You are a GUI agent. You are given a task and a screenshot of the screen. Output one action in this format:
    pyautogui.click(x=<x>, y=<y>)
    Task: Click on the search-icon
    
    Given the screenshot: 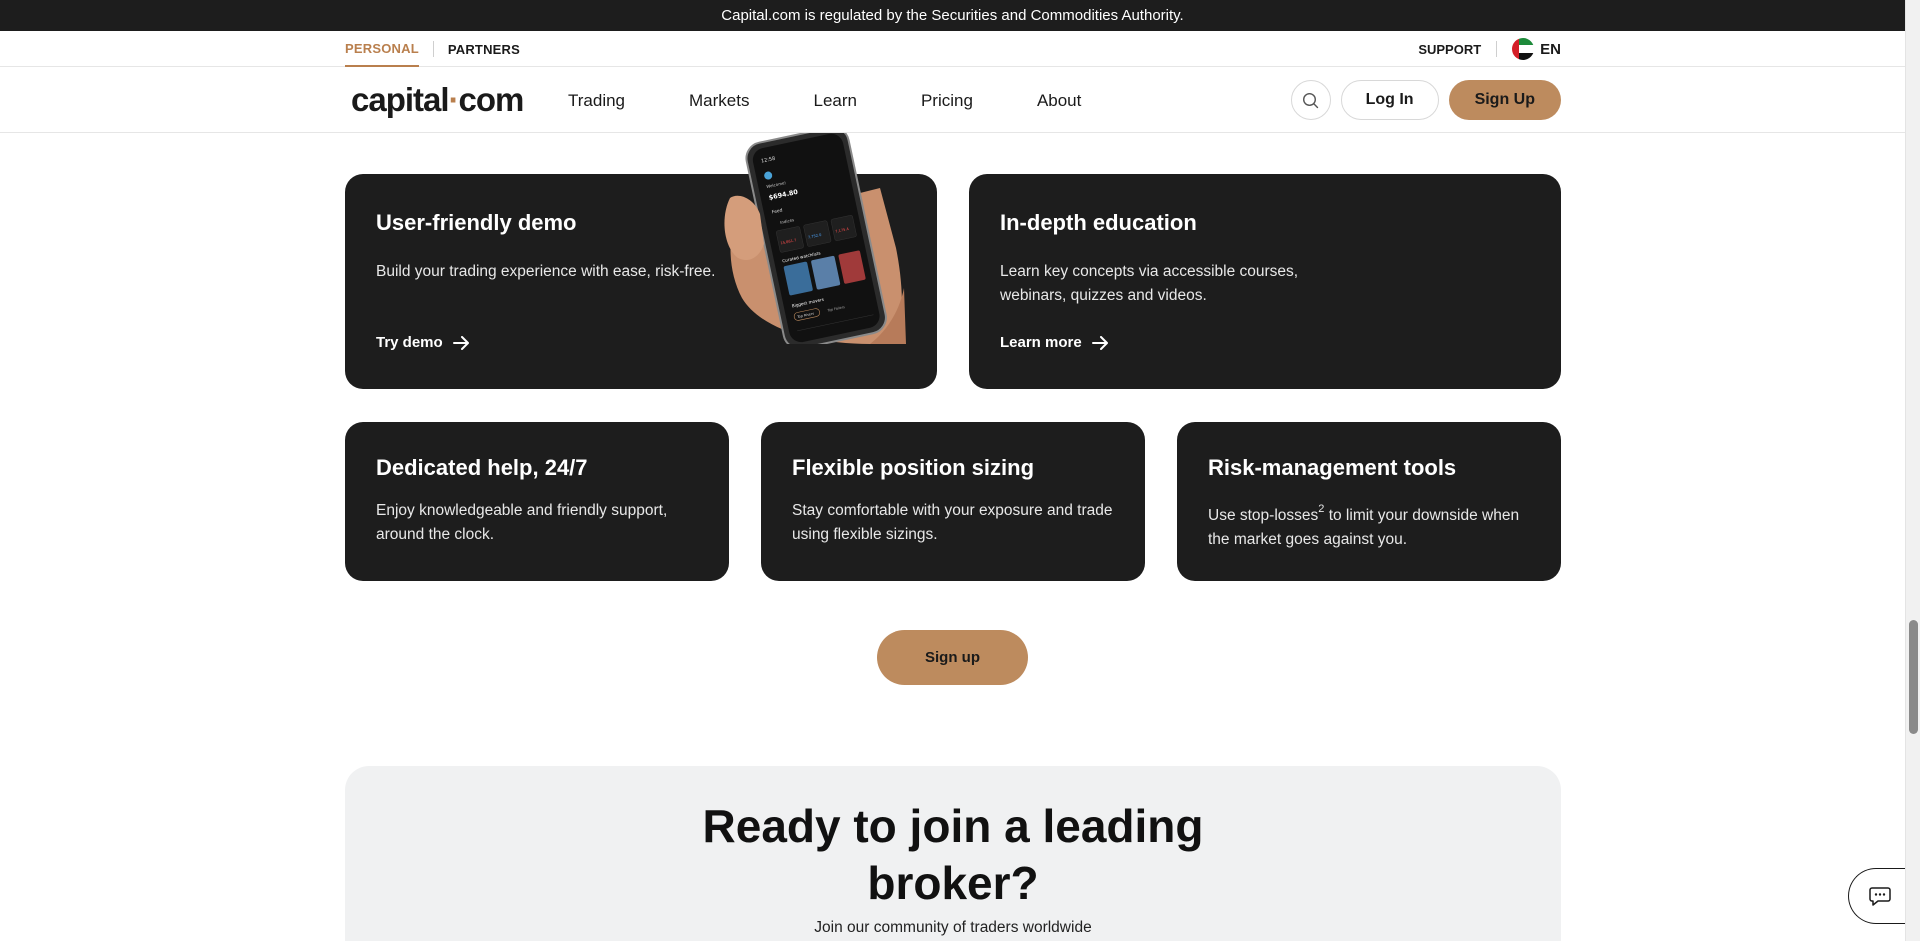 What is the action you would take?
    pyautogui.click(x=1311, y=100)
    